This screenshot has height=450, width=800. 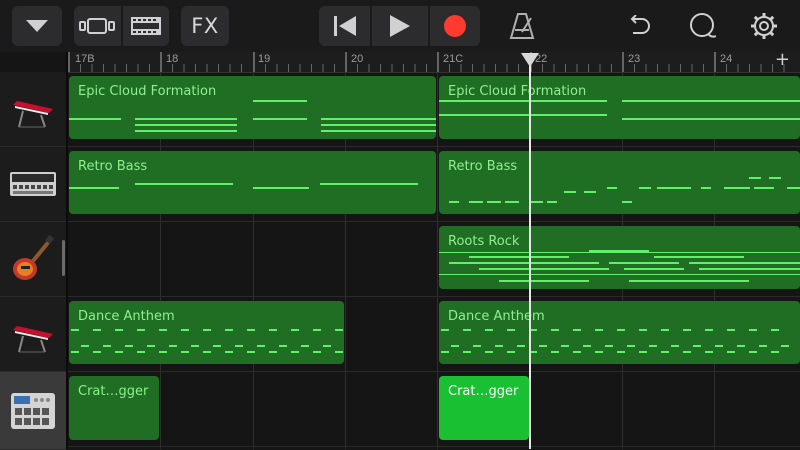 I want to click on control-bar: FX, so click(x=400, y=26).